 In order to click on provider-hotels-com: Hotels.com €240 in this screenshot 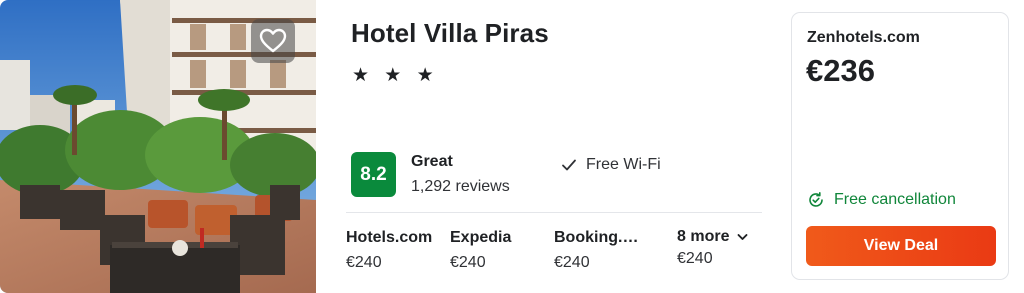, I will do `click(389, 250)`.